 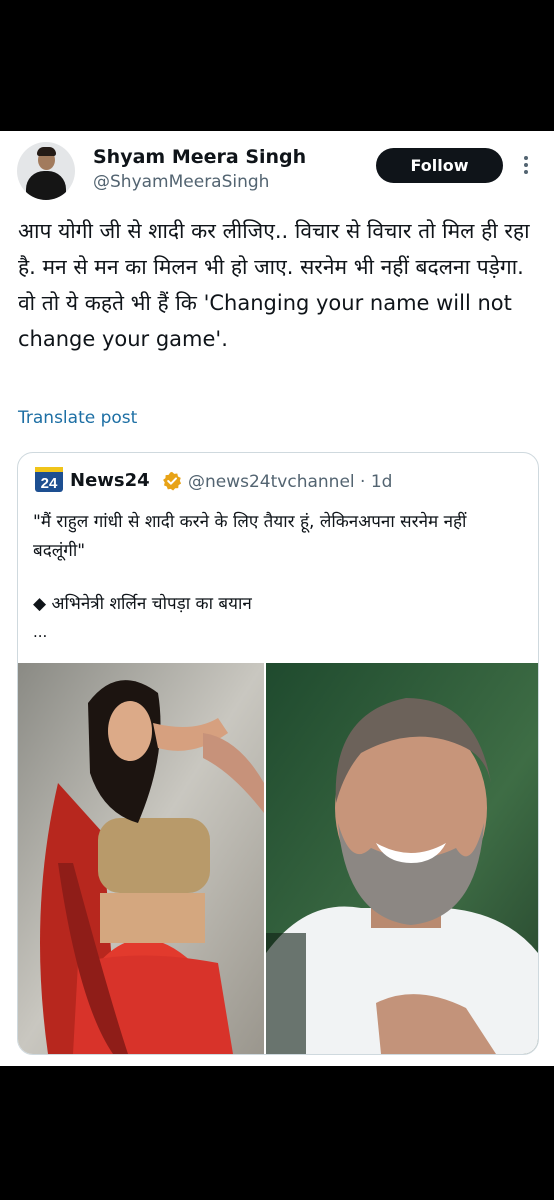 I want to click on quoted-time: 1d, so click(x=381, y=482).